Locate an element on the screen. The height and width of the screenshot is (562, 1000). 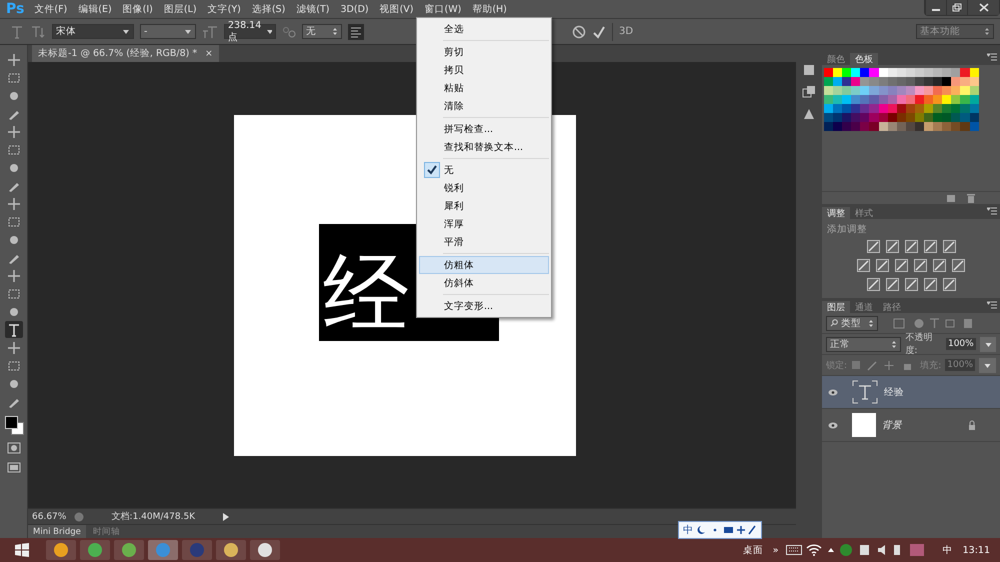
menu-item: 图层(L) is located at coordinates (180, 9).